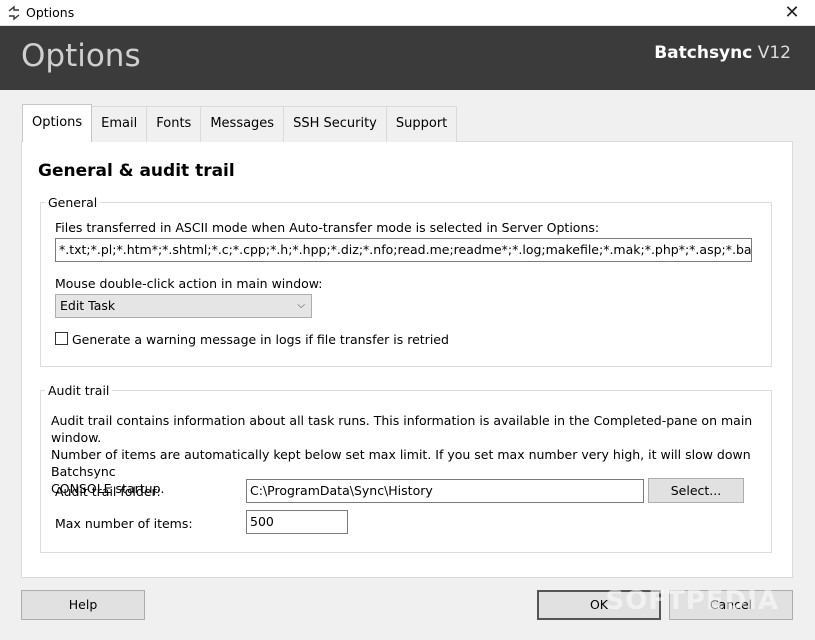 This screenshot has height=640, width=815. Describe the element at coordinates (88, 305) in the screenshot. I see `dblclick-action-value: Edit Task` at that location.